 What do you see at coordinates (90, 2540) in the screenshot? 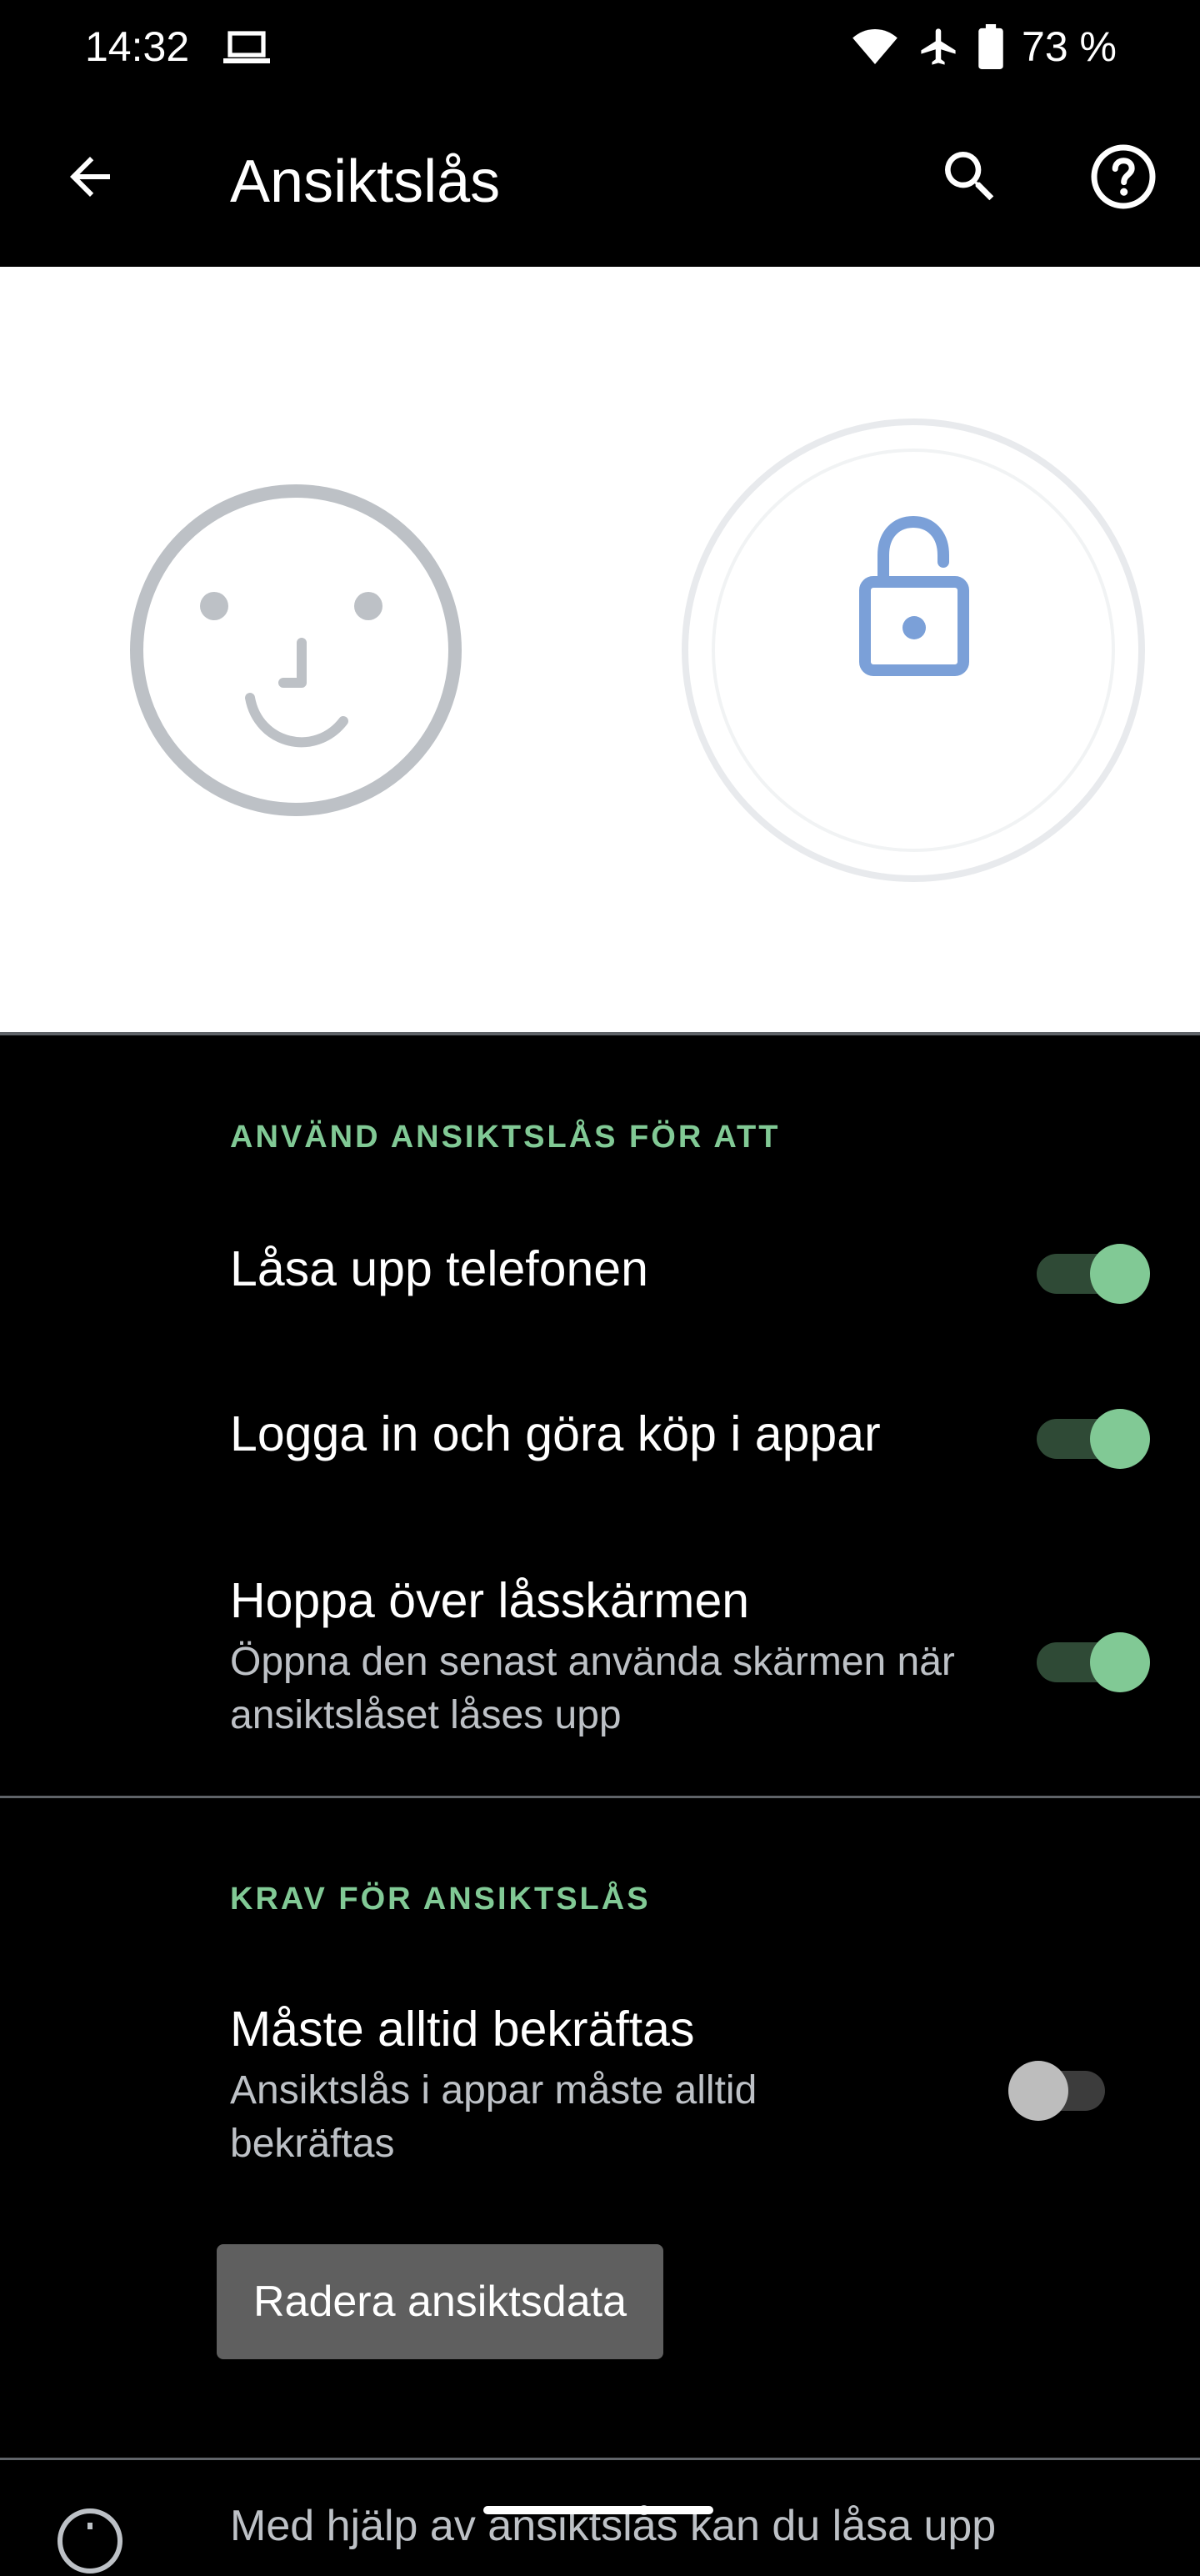
I see `info-icon` at bounding box center [90, 2540].